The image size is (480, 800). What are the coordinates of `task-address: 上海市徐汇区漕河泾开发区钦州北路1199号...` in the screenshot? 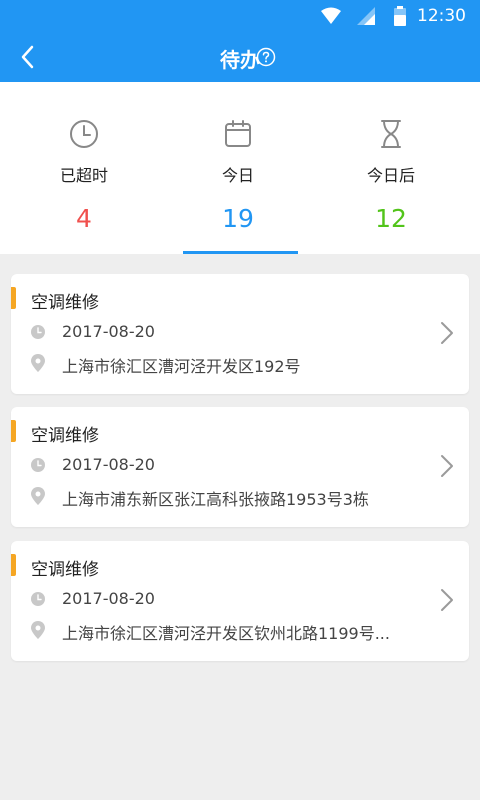 It's located at (226, 633).